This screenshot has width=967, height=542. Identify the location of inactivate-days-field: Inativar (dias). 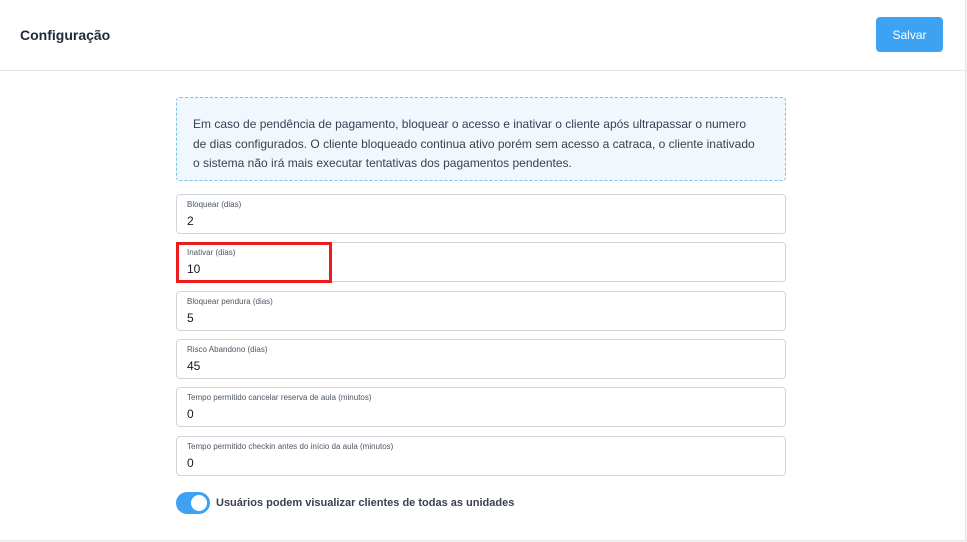
(481, 262).